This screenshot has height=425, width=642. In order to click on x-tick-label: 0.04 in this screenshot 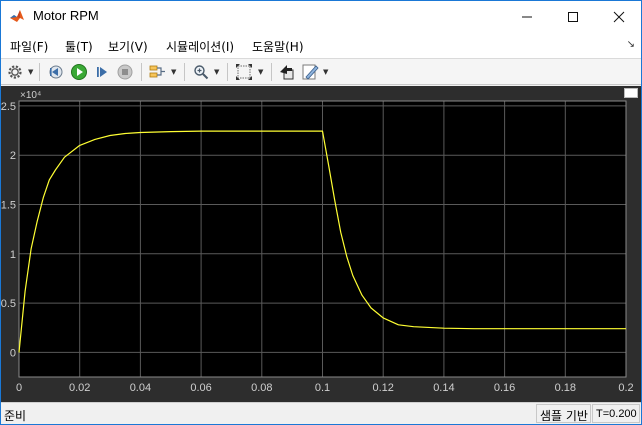, I will do `click(140, 388)`.